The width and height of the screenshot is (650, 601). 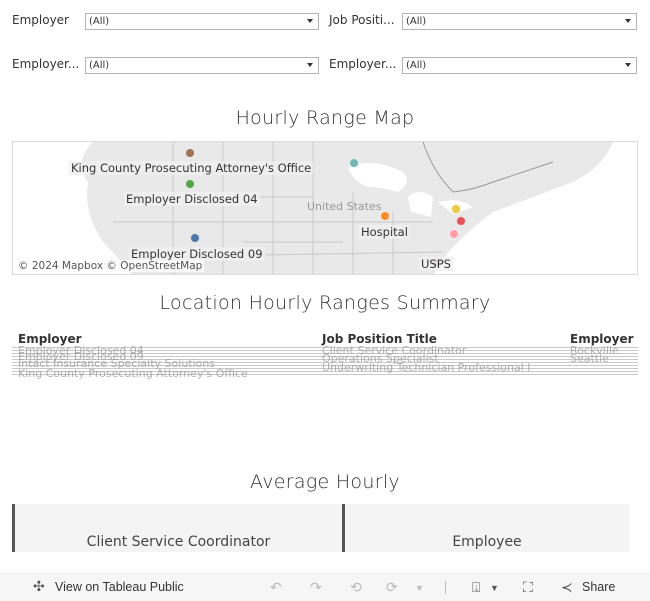 What do you see at coordinates (39, 586) in the screenshot?
I see `tableau-logo-icon: ✣` at bounding box center [39, 586].